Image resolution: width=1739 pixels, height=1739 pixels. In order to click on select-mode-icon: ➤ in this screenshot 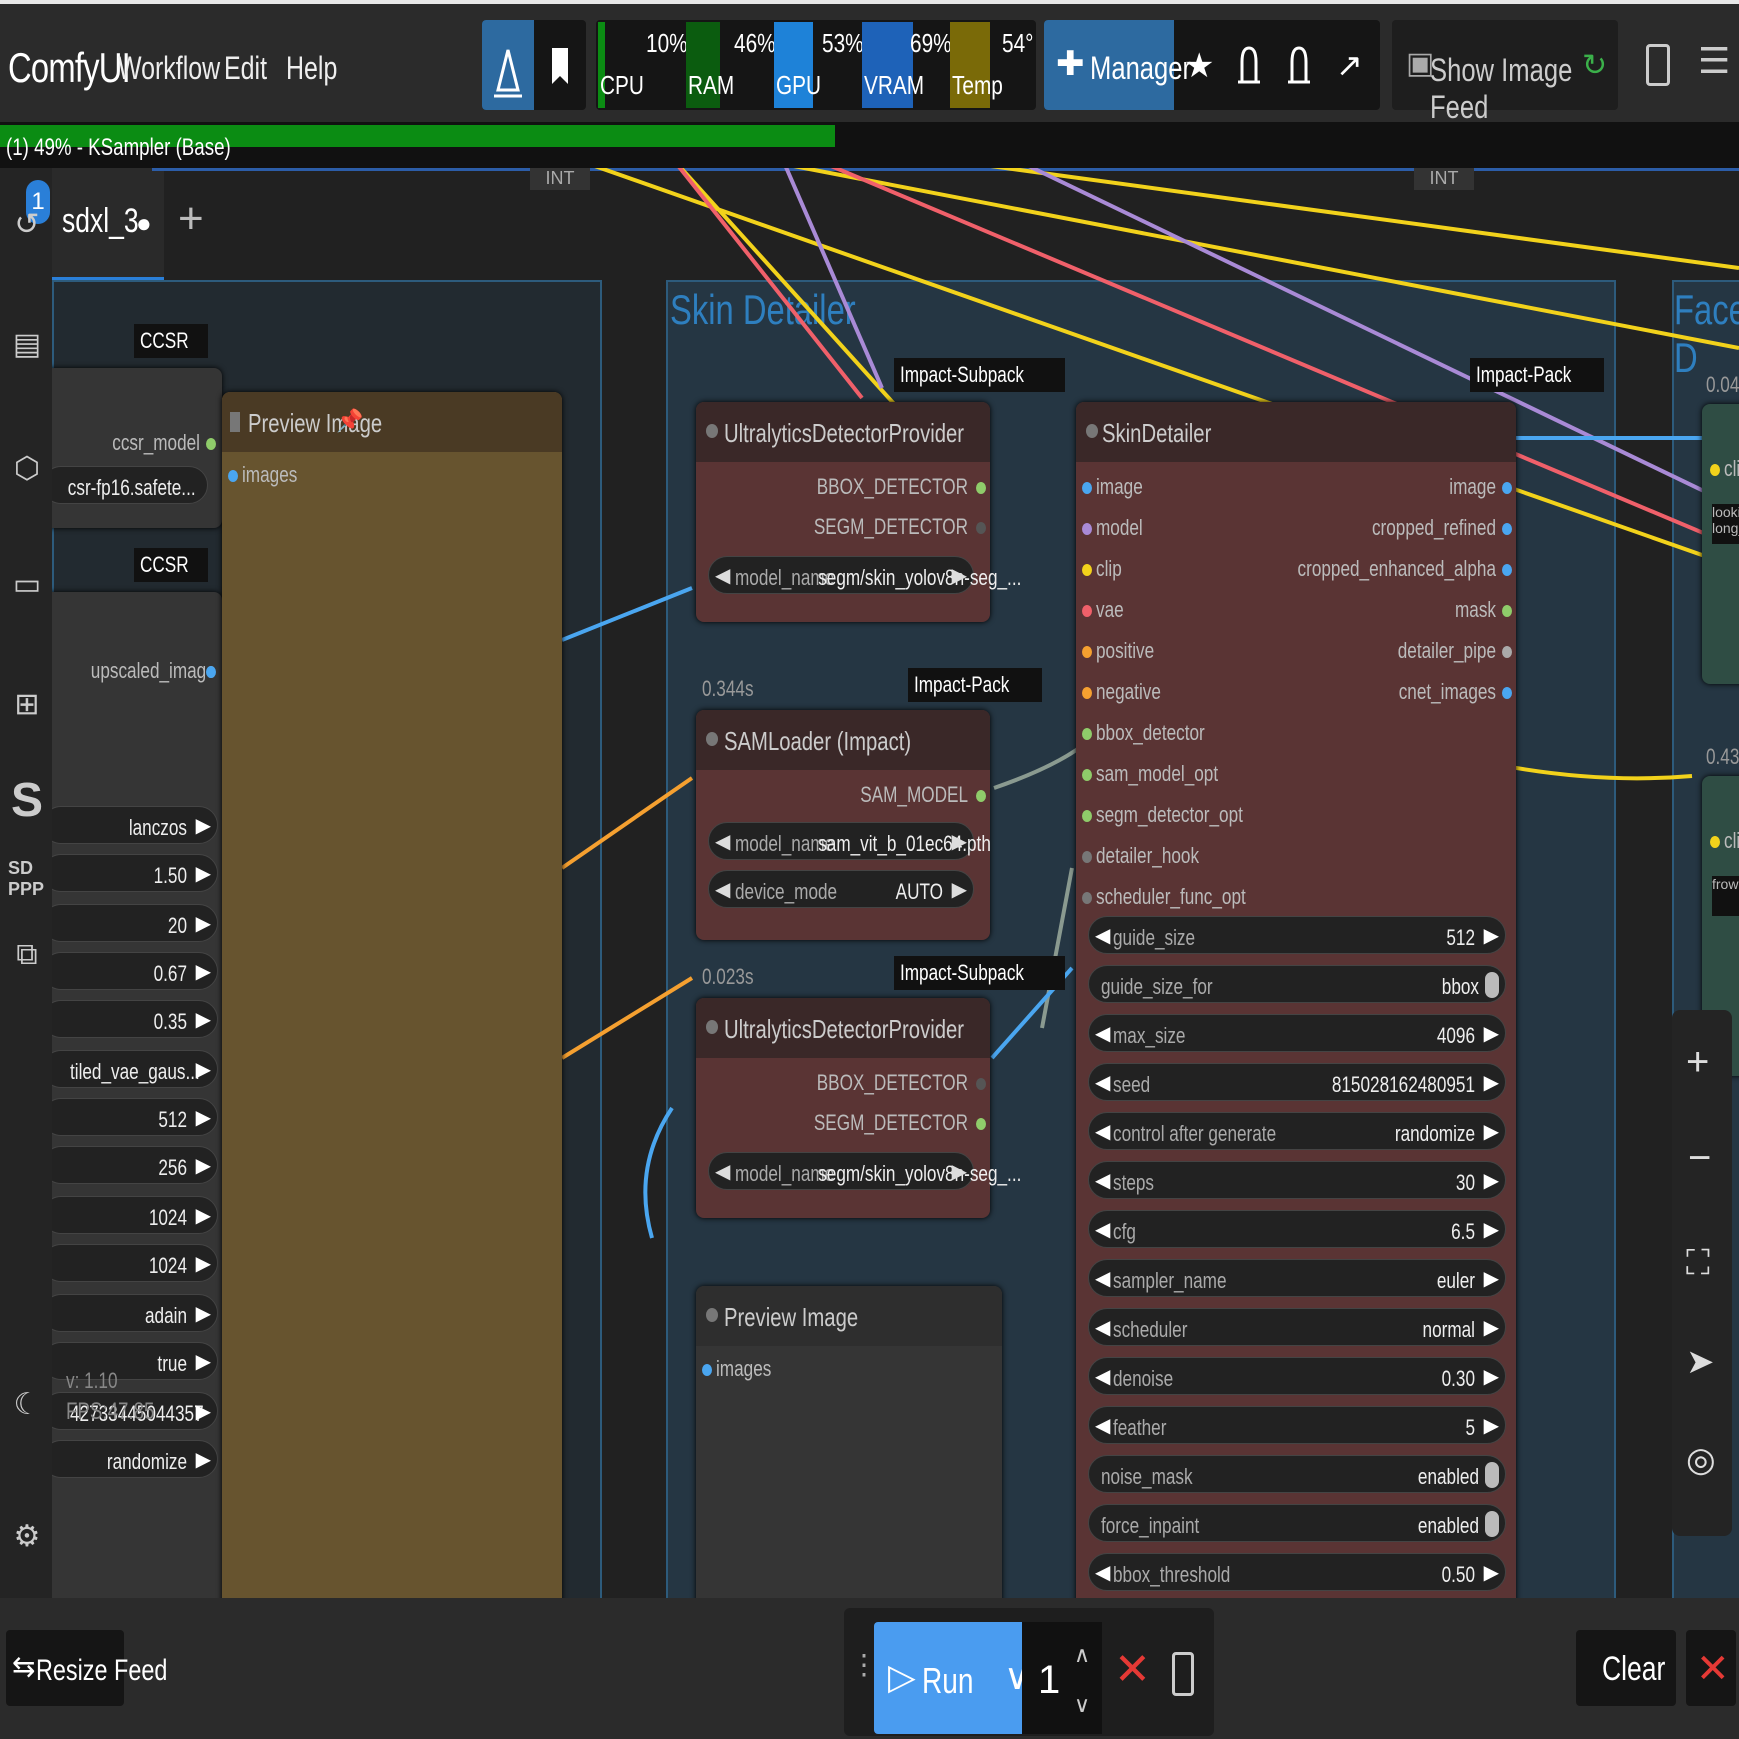, I will do `click(1700, 1362)`.